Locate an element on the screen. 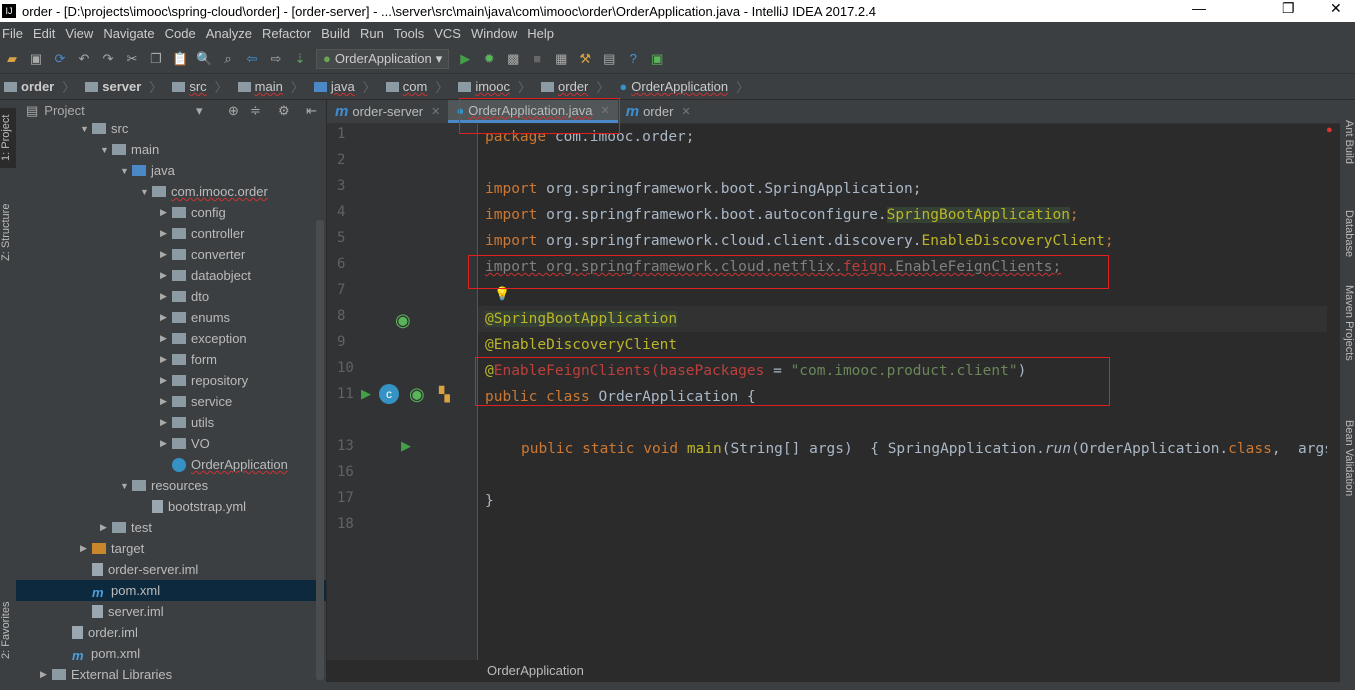 The width and height of the screenshot is (1355, 690). tool-tab-database: Database is located at coordinates (1347, 233).